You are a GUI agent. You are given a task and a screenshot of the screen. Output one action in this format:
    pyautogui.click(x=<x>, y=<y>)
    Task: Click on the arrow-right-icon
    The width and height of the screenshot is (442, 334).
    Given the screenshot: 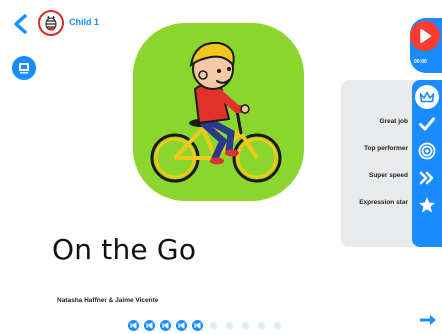 What is the action you would take?
    pyautogui.click(x=428, y=320)
    